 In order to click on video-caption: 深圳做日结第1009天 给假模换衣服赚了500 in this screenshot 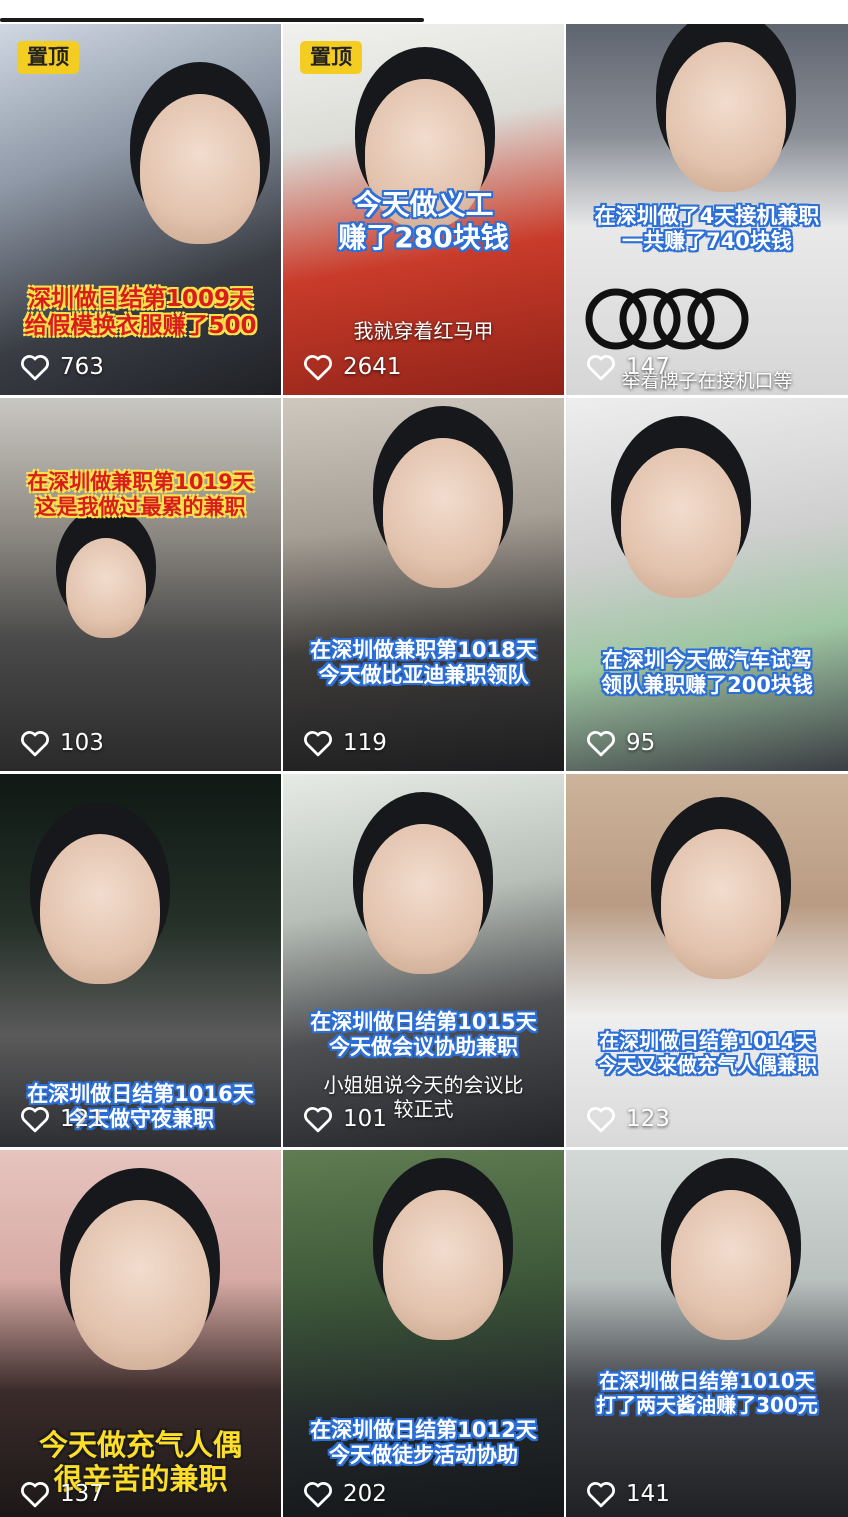, I will do `click(140, 313)`.